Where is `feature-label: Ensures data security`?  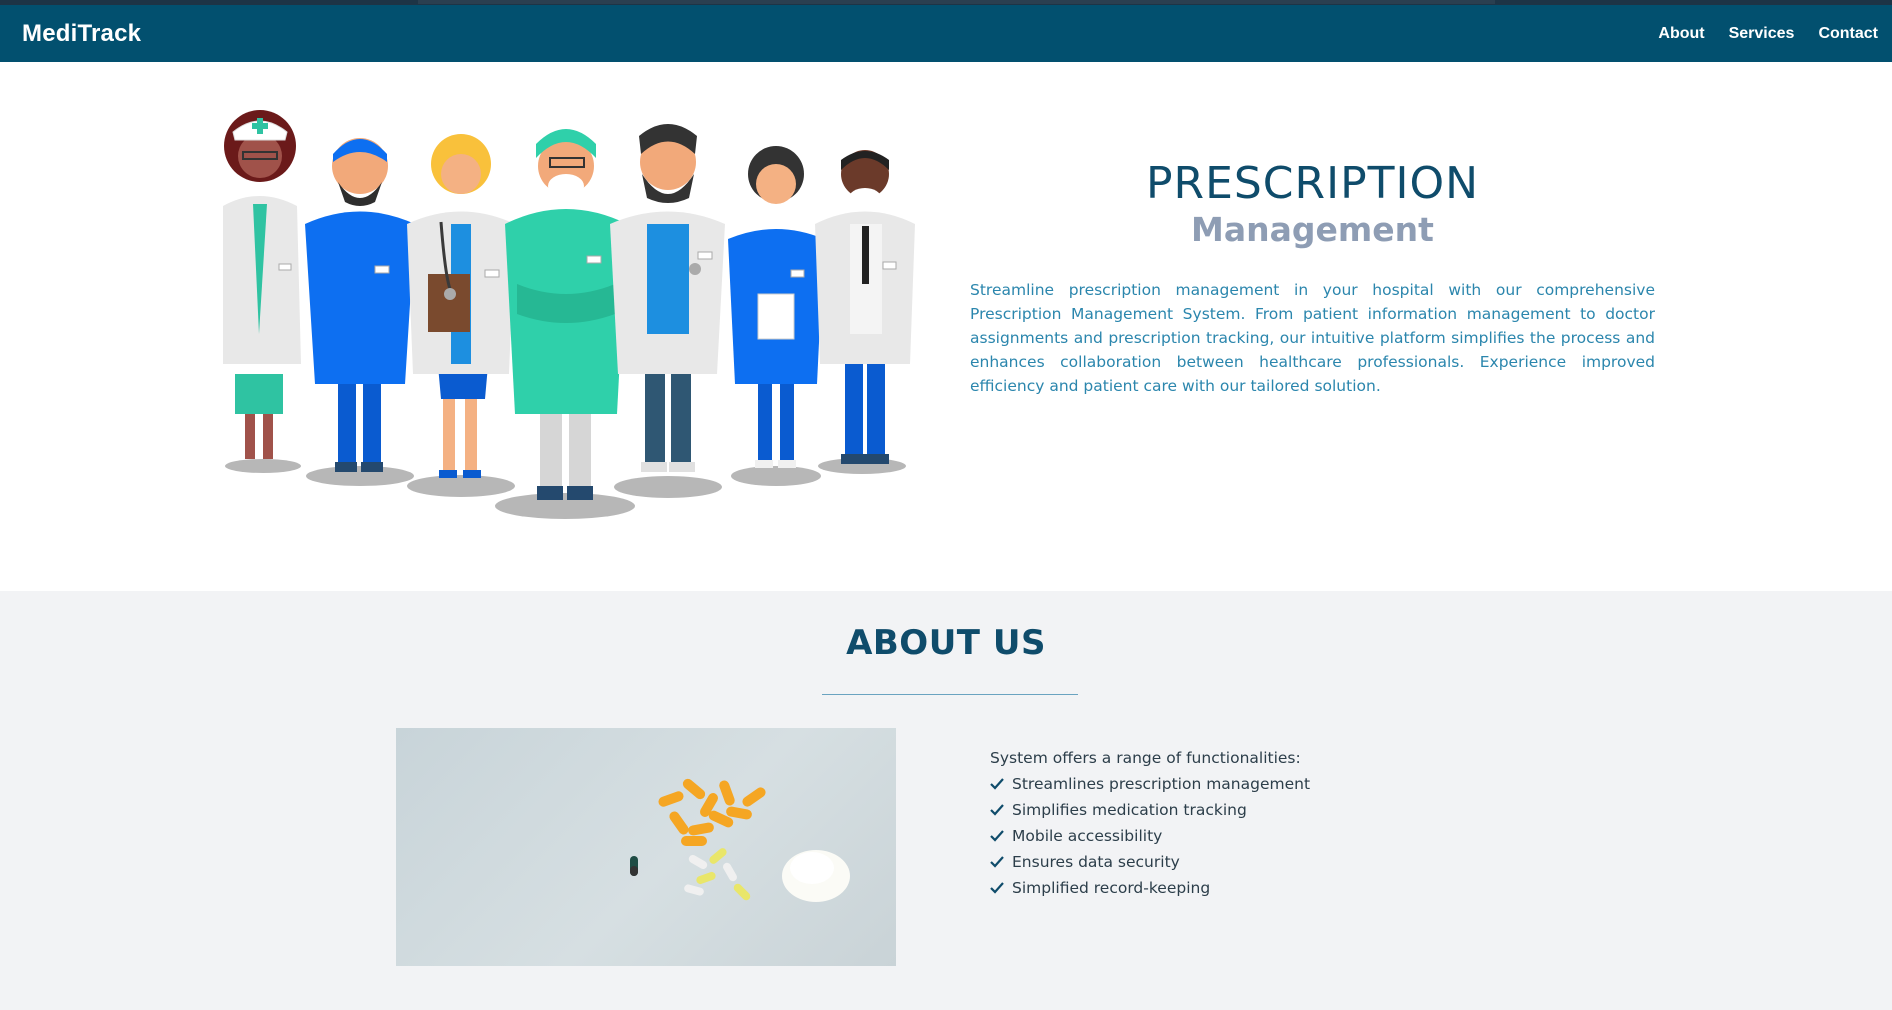 feature-label: Ensures data security is located at coordinates (1096, 862).